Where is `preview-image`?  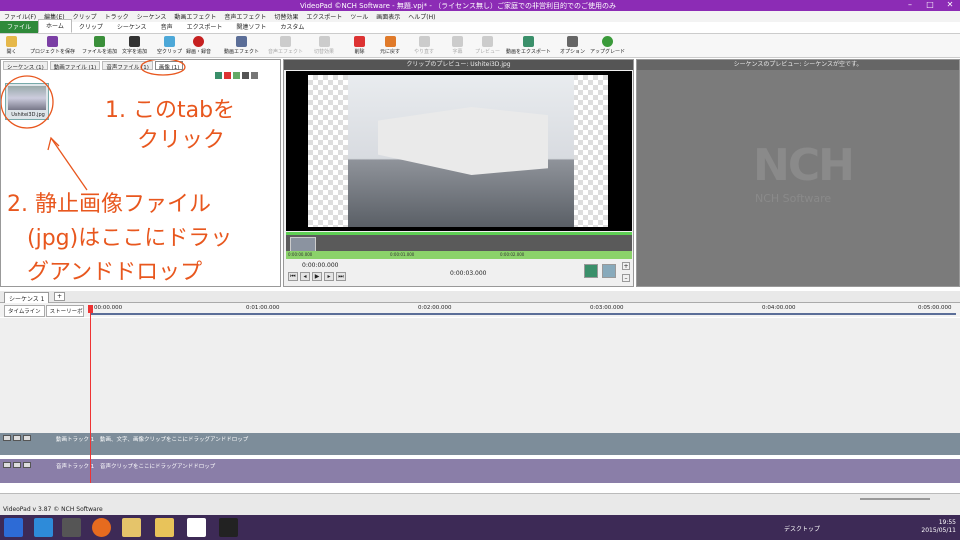 preview-image is located at coordinates (461, 151).